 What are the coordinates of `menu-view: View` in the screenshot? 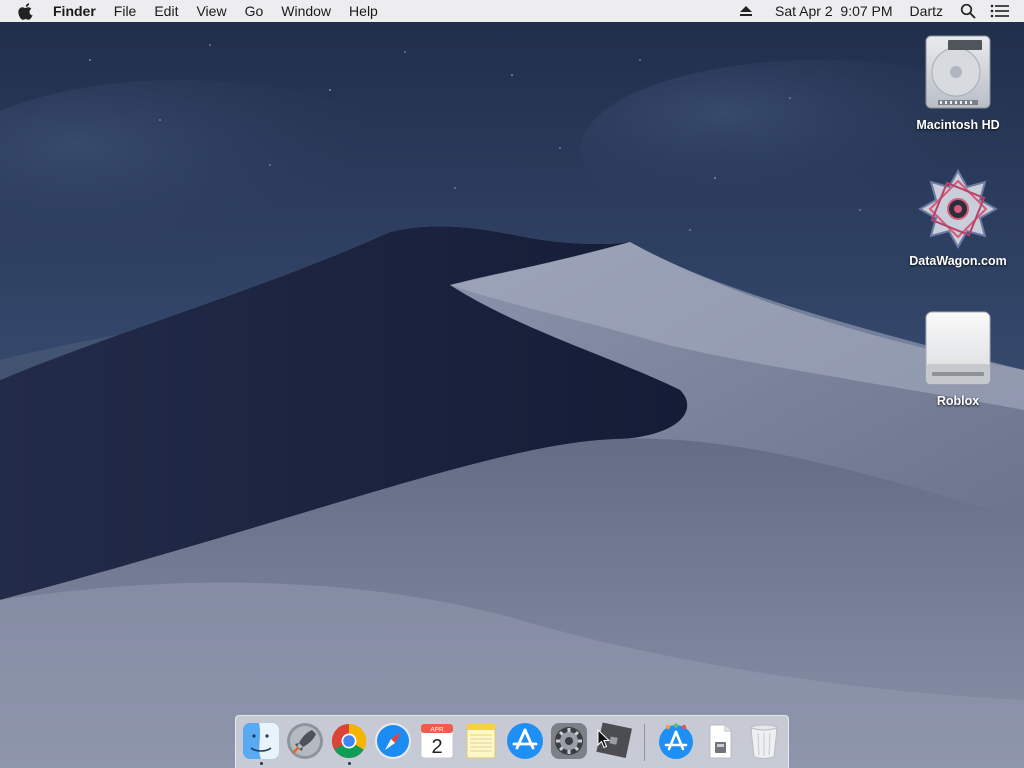 It's located at (211, 11).